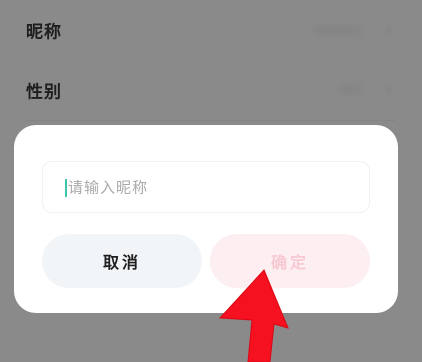 The image size is (422, 362). I want to click on red-arrow-pointer-icon, so click(253, 315).